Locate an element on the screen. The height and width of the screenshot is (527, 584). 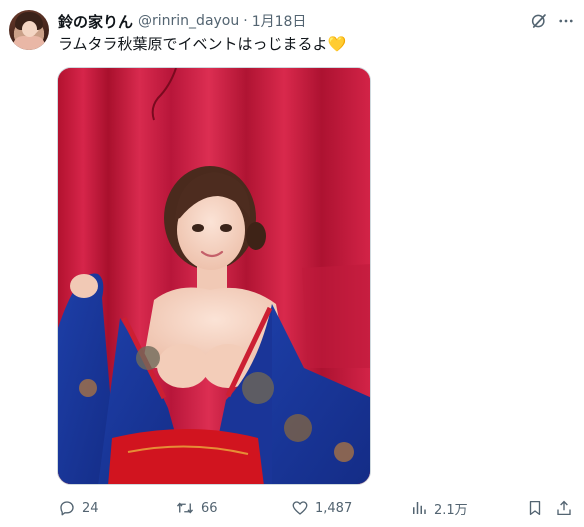
avatar-body is located at coordinates (29, 43).